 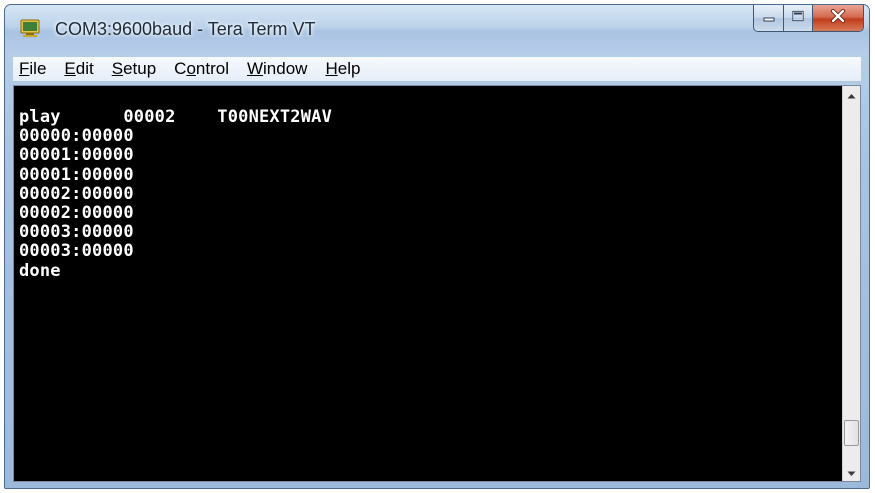 I want to click on terminal-line: play 00002 T00NEXT2WAV, so click(x=176, y=117).